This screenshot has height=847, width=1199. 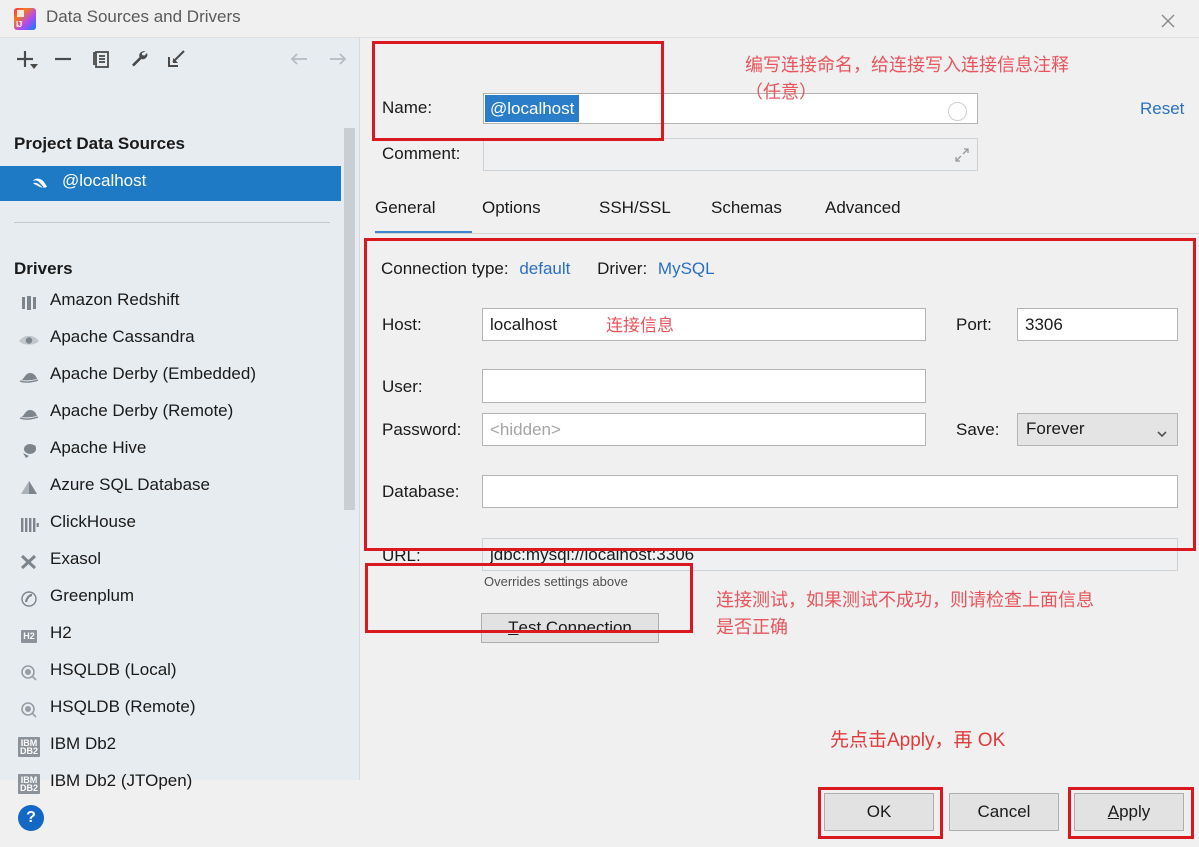 What do you see at coordinates (29, 414) in the screenshot?
I see `derby-hat-icon` at bounding box center [29, 414].